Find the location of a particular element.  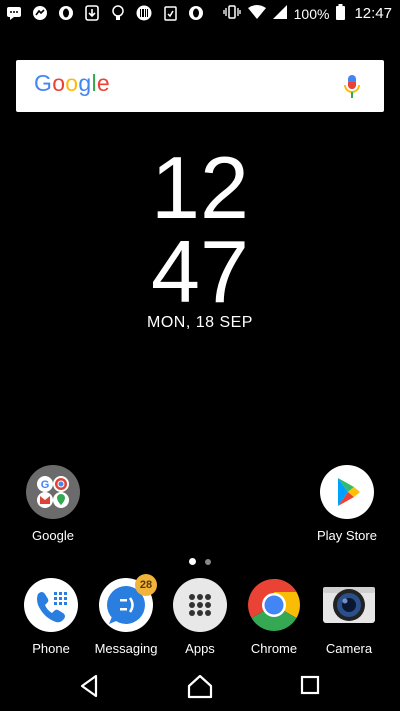

clipboard-check-icon is located at coordinates (170, 13).